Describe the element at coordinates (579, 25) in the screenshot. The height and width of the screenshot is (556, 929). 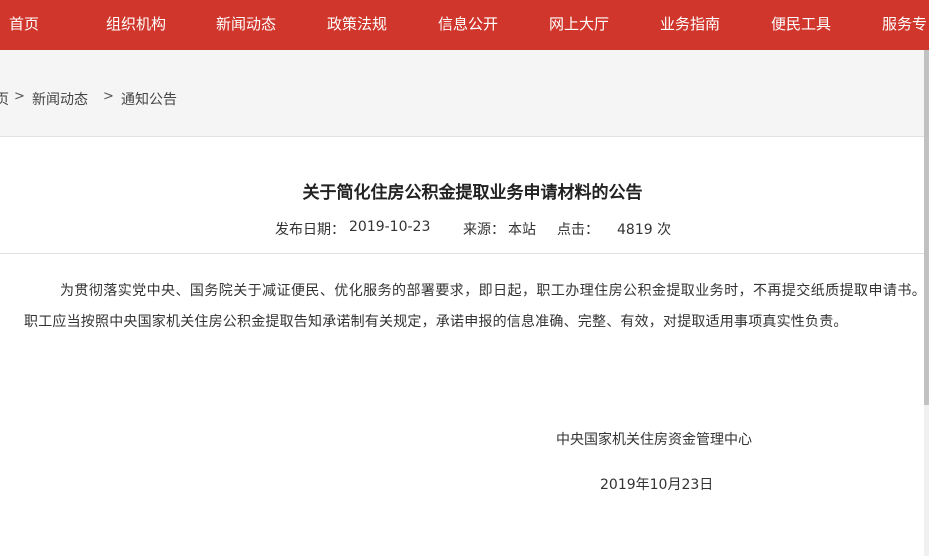
I see `nav-item-online-hall: 网上大厅` at that location.